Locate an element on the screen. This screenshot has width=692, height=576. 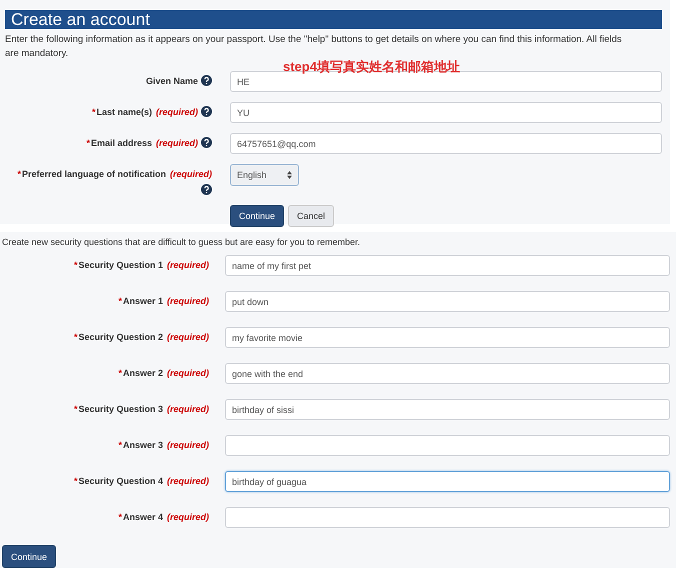
field-label: Preferred language of notification is located at coordinates (94, 174).